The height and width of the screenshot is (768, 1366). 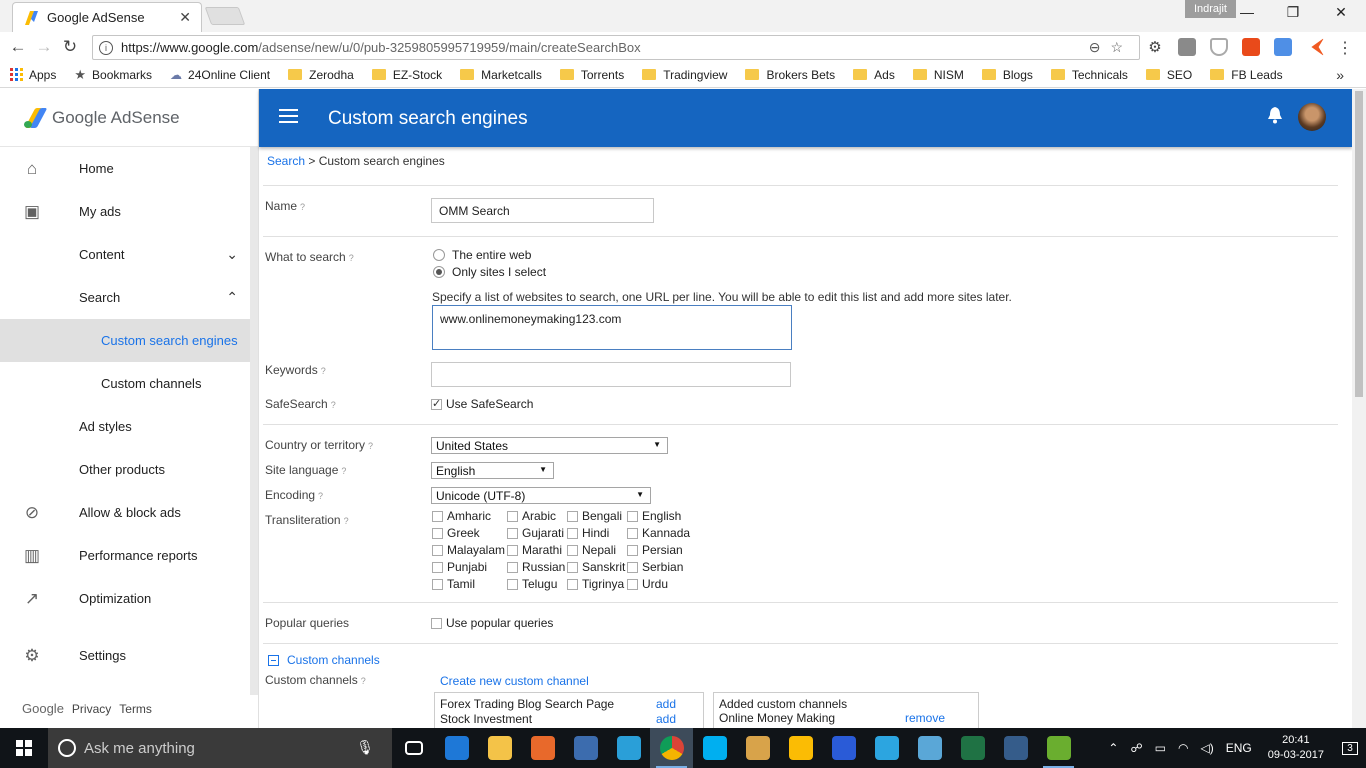 What do you see at coordinates (439, 272) in the screenshot?
I see `radio-circle-selected` at bounding box center [439, 272].